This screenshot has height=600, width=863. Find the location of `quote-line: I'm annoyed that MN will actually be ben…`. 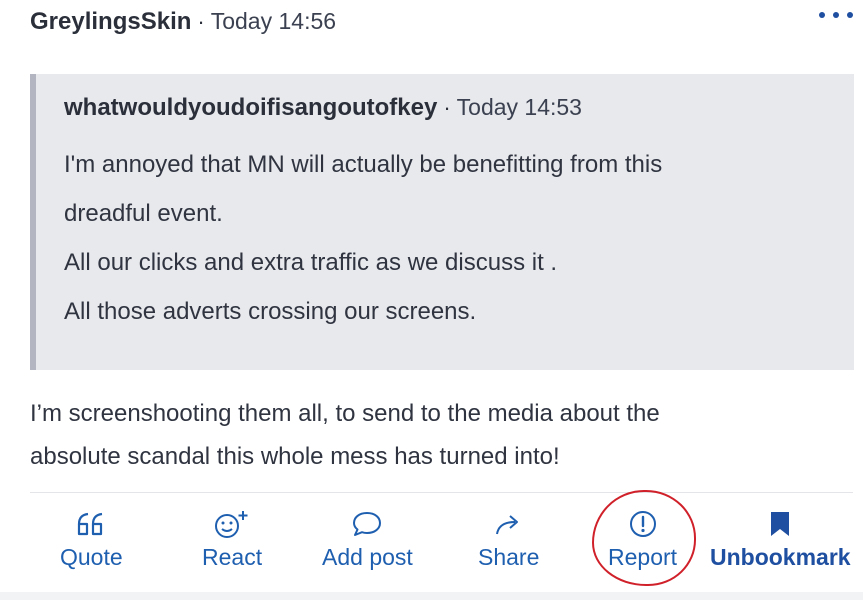

quote-line: I'm annoyed that MN will actually be ben… is located at coordinates (363, 164).